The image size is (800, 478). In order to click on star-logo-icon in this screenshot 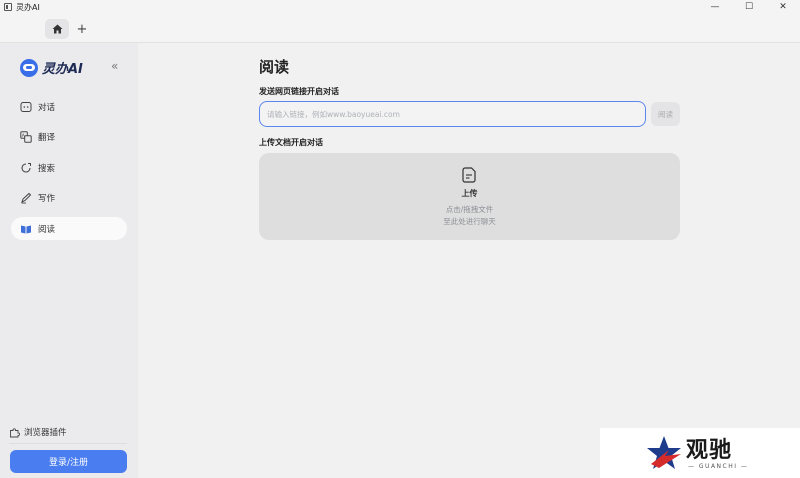, I will do `click(664, 452)`.